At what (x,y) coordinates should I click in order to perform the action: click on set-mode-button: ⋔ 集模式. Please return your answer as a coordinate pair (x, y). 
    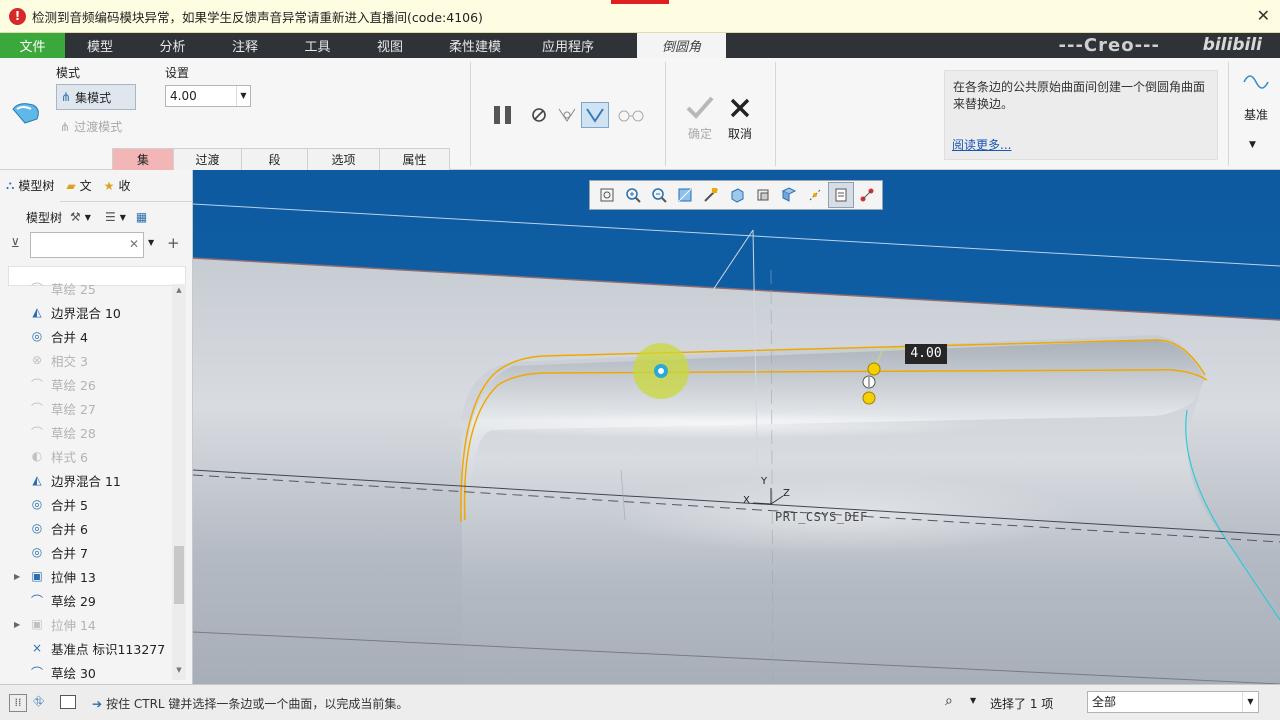
    Looking at the image, I should click on (96, 97).